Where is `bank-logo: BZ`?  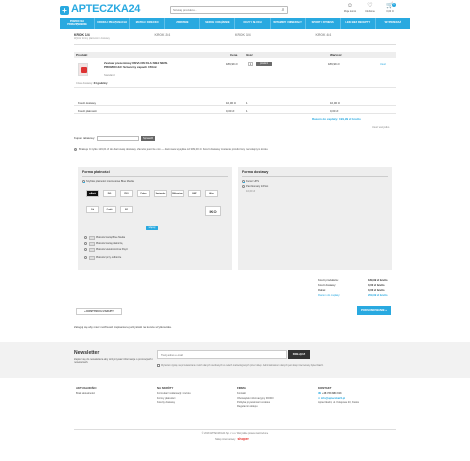 bank-logo: BZ is located at coordinates (126, 209).